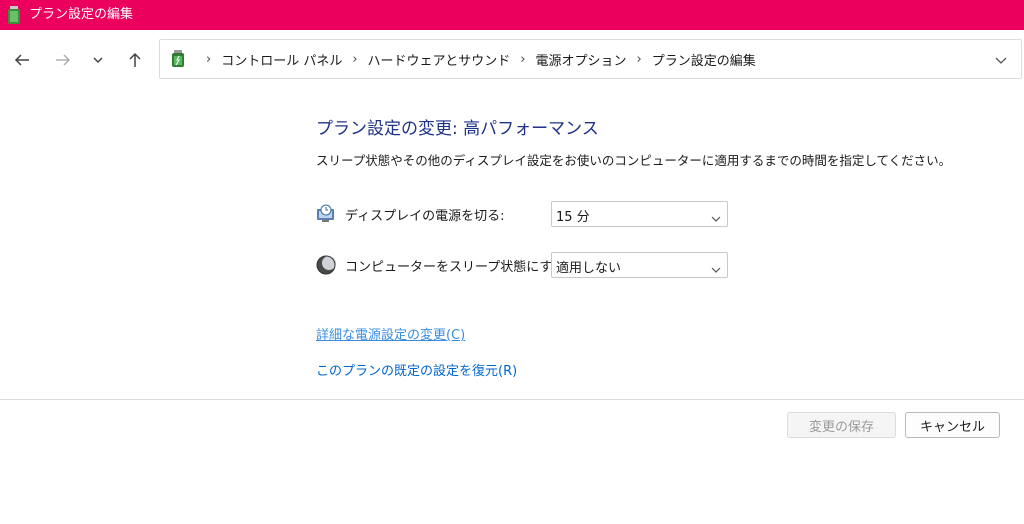 This screenshot has width=1024, height=524. Describe the element at coordinates (178, 59) in the screenshot. I see `control-panel-icon` at that location.